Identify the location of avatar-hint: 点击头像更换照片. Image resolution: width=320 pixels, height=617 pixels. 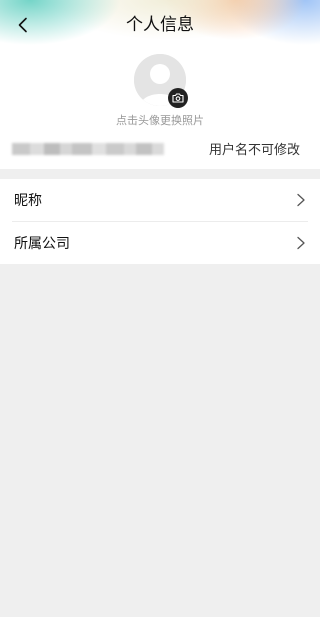
(160, 120).